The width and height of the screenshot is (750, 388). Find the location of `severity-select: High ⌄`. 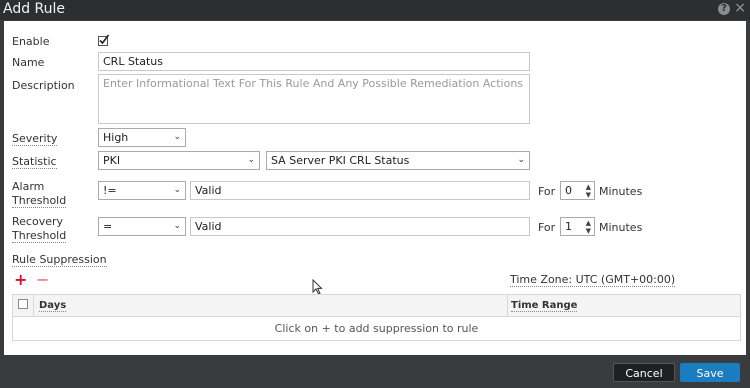

severity-select: High ⌄ is located at coordinates (142, 137).